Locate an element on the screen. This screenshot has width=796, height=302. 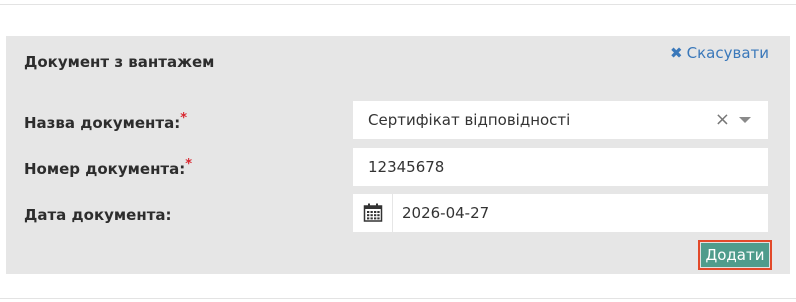
doc-name-label-text: Назва документа: is located at coordinates (102, 123).